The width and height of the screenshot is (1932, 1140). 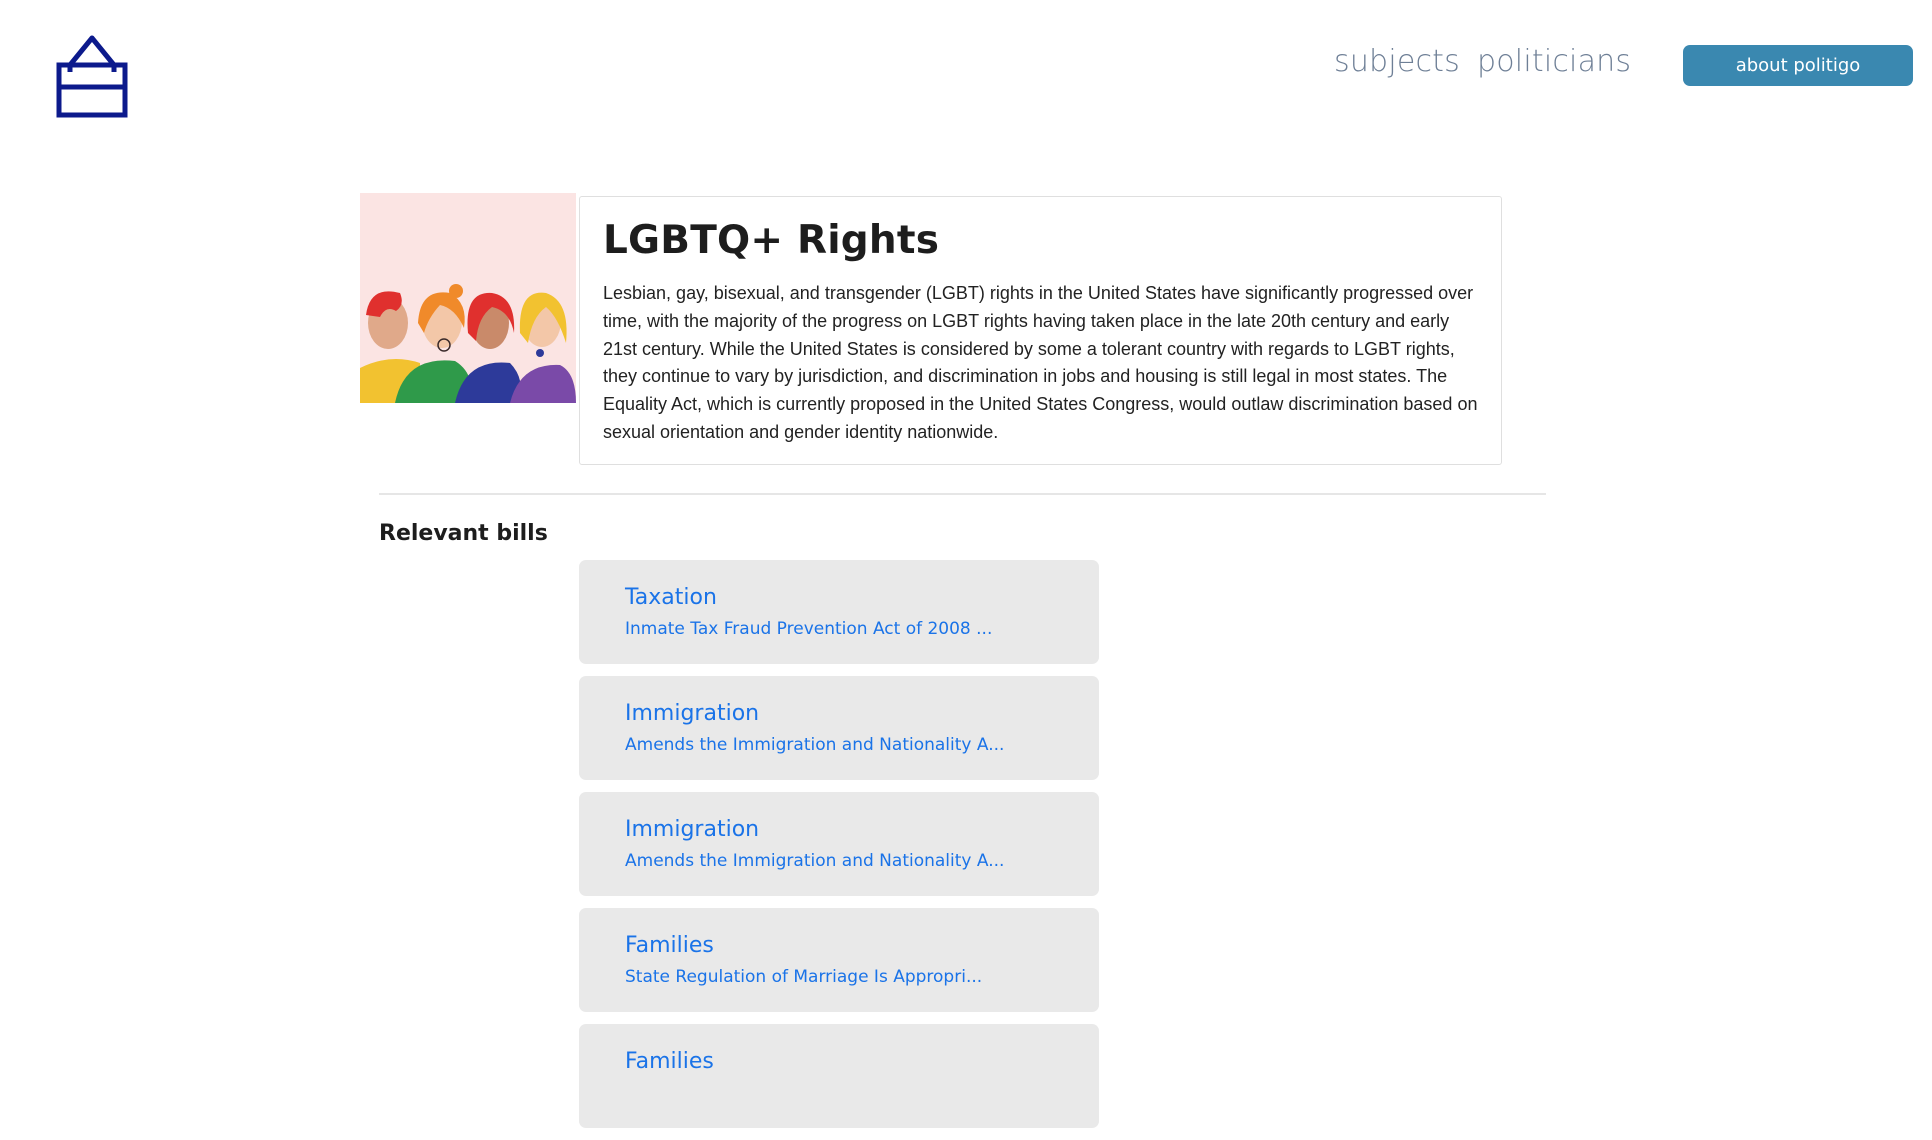 I want to click on bill-card: Families, so click(x=839, y=1076).